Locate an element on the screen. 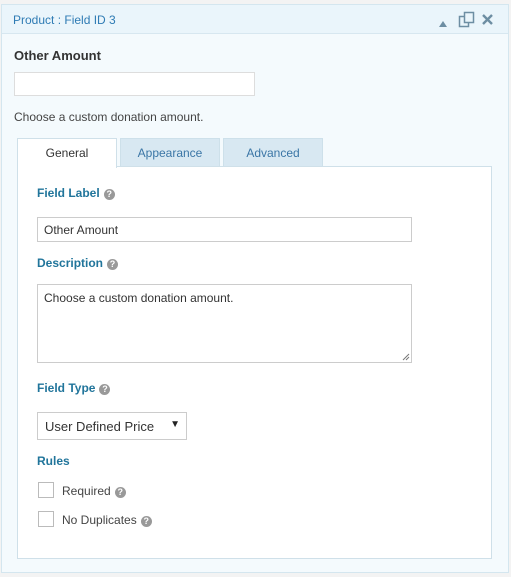  rules-heading: Rules is located at coordinates (53, 461).